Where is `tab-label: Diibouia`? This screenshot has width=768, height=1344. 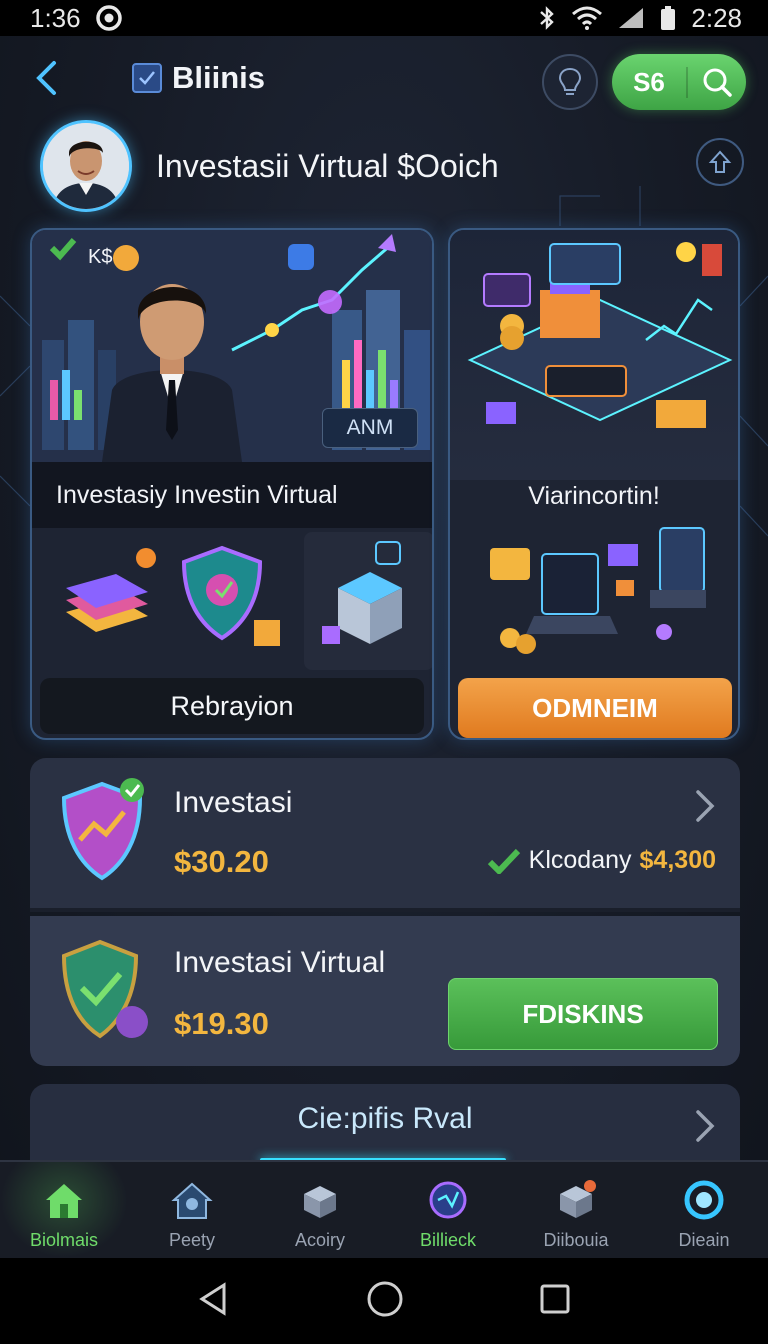 tab-label: Diibouia is located at coordinates (576, 1240).